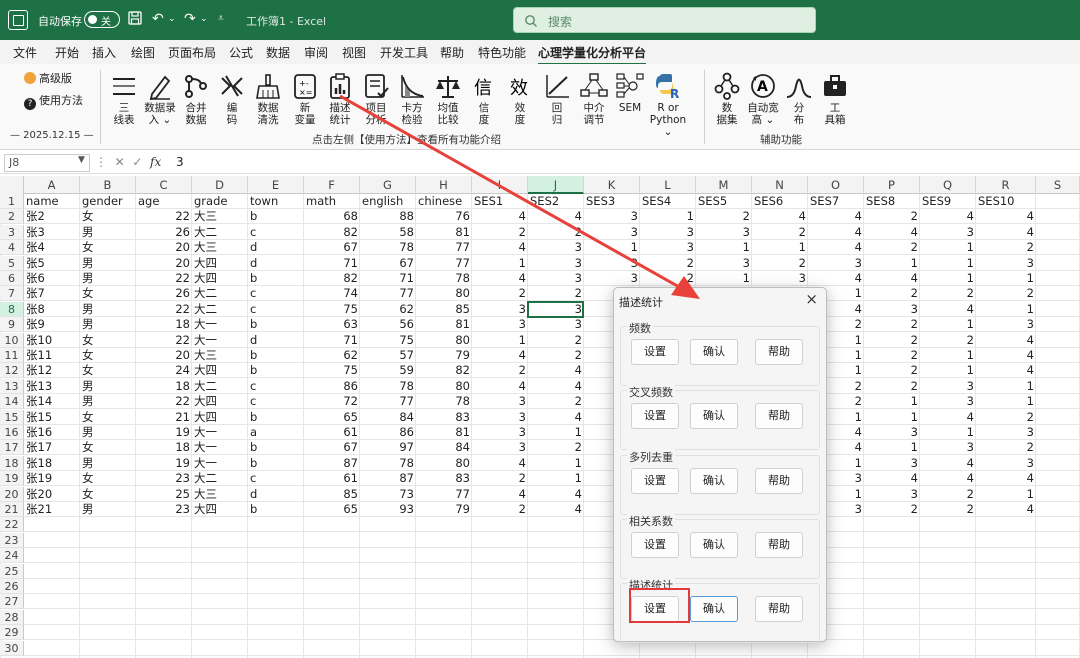 This screenshot has height=658, width=1080. I want to click on cell-B5: 男, so click(108, 263).